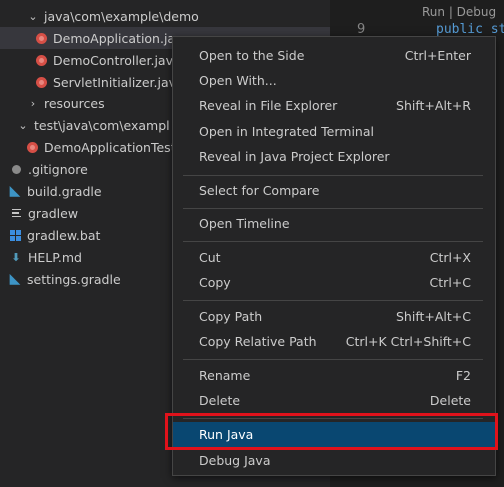 The height and width of the screenshot is (487, 504). I want to click on menu-item-label: Open Timeline, so click(244, 223).